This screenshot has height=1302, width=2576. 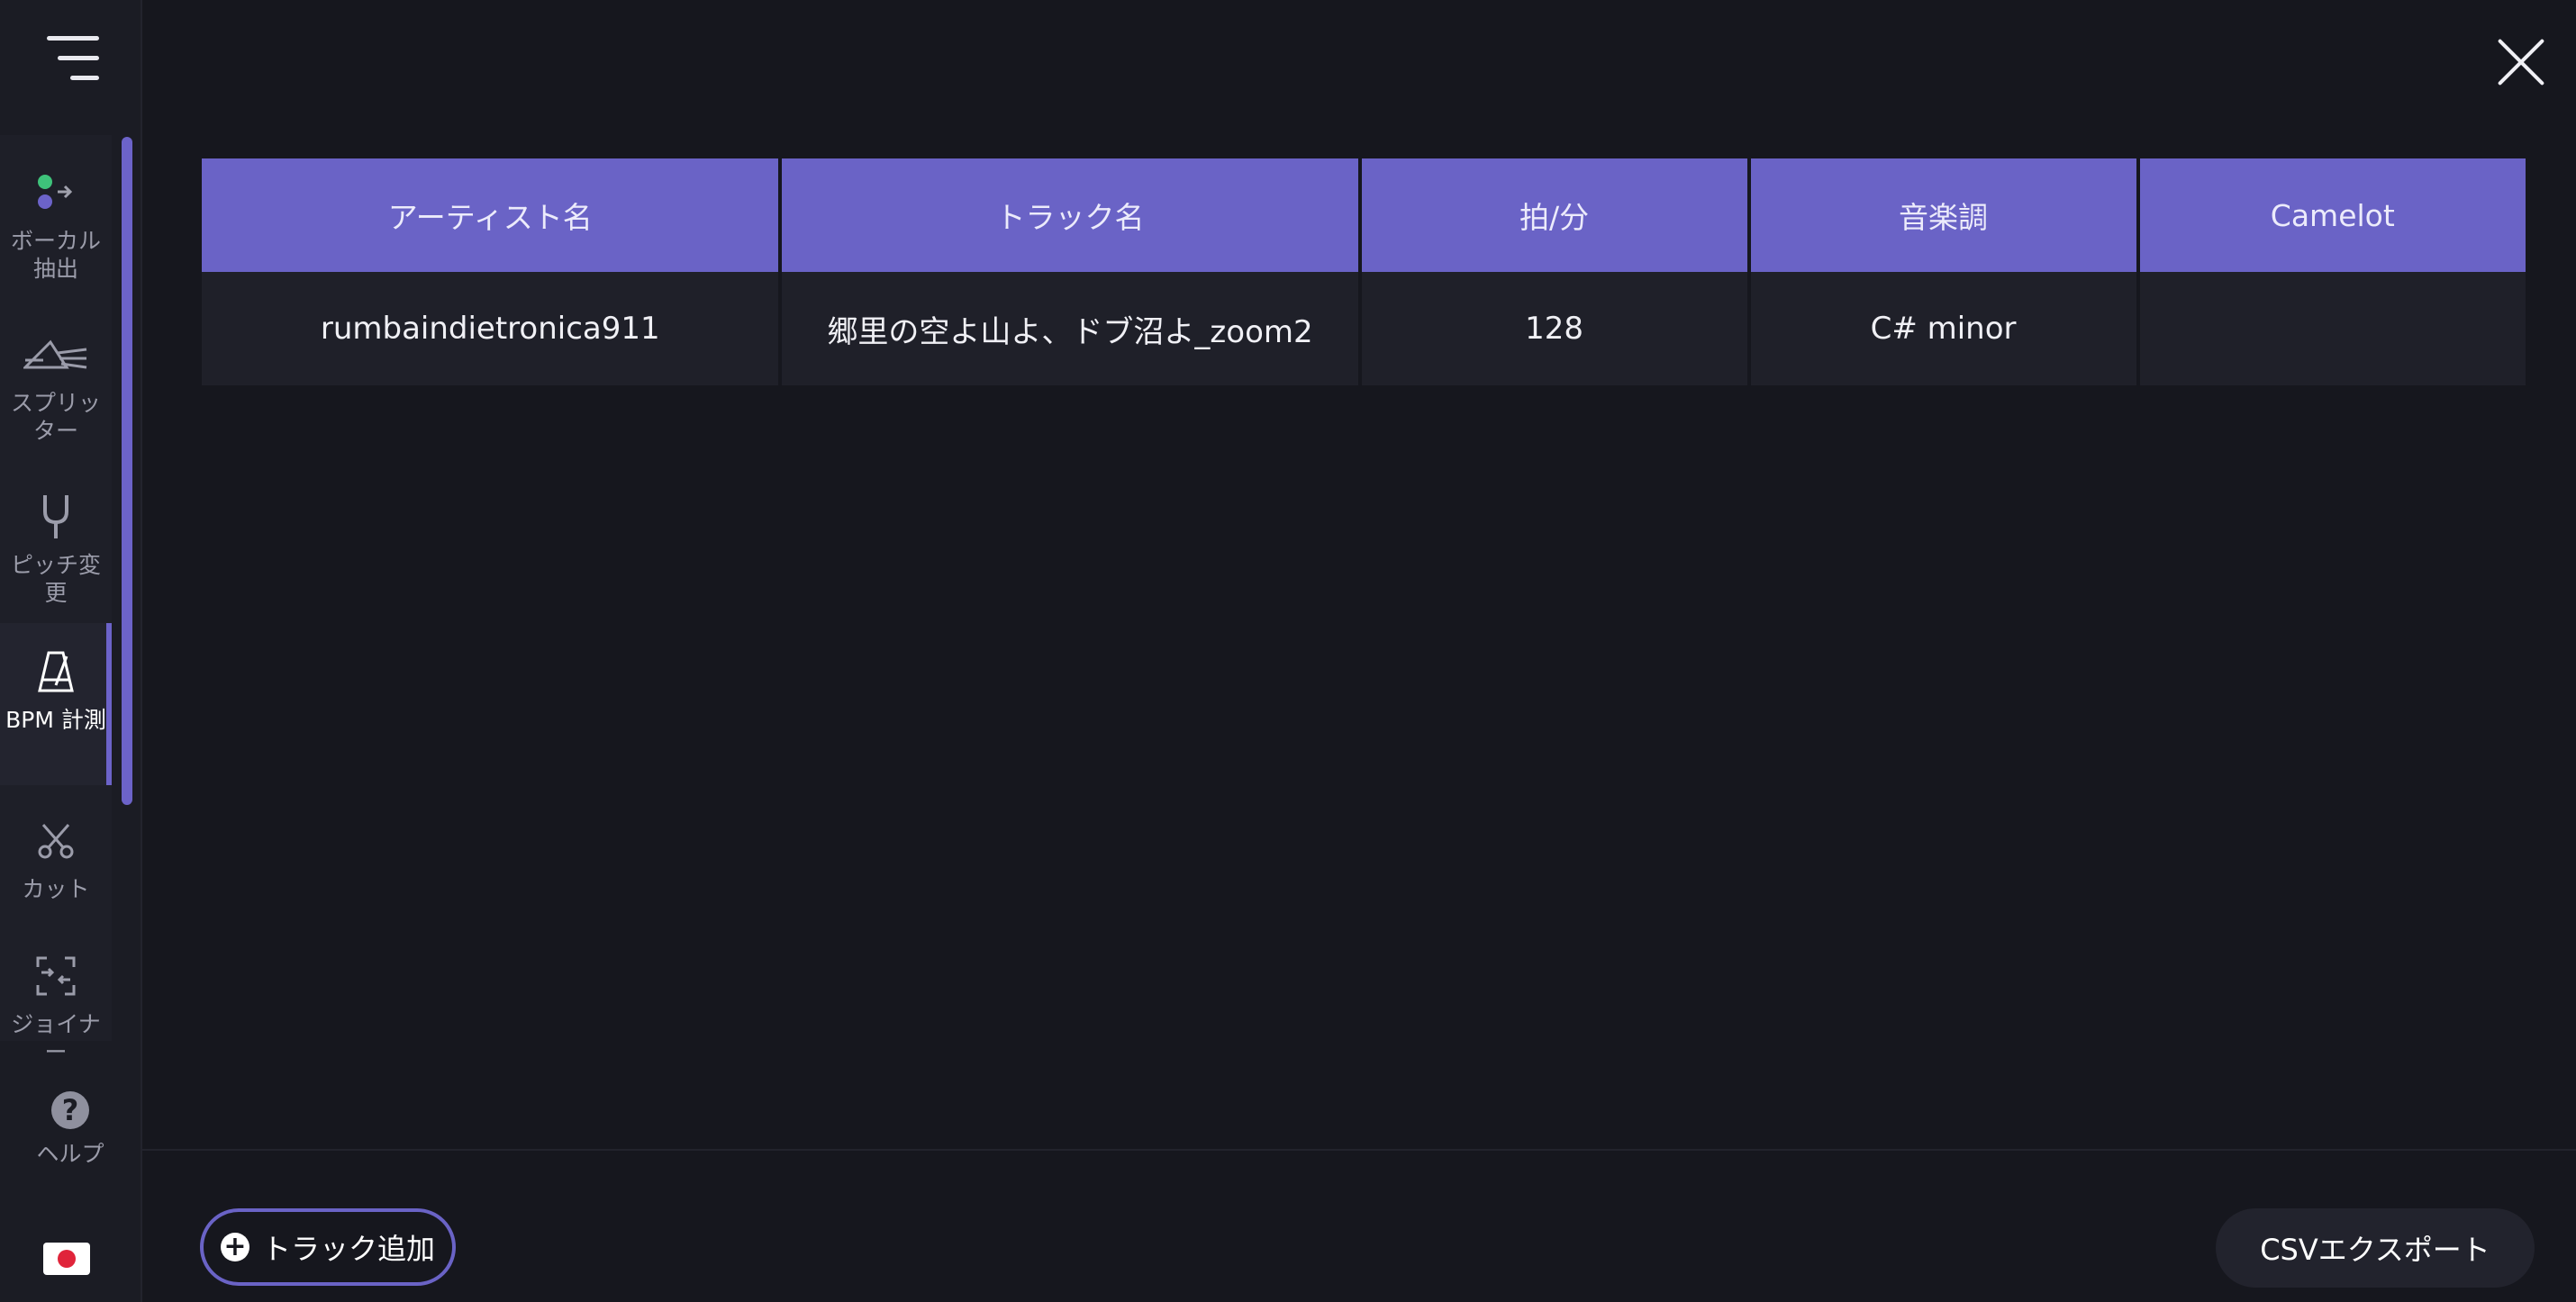 I want to click on sidebar-item-label: ボーカル抽出, so click(x=55, y=255).